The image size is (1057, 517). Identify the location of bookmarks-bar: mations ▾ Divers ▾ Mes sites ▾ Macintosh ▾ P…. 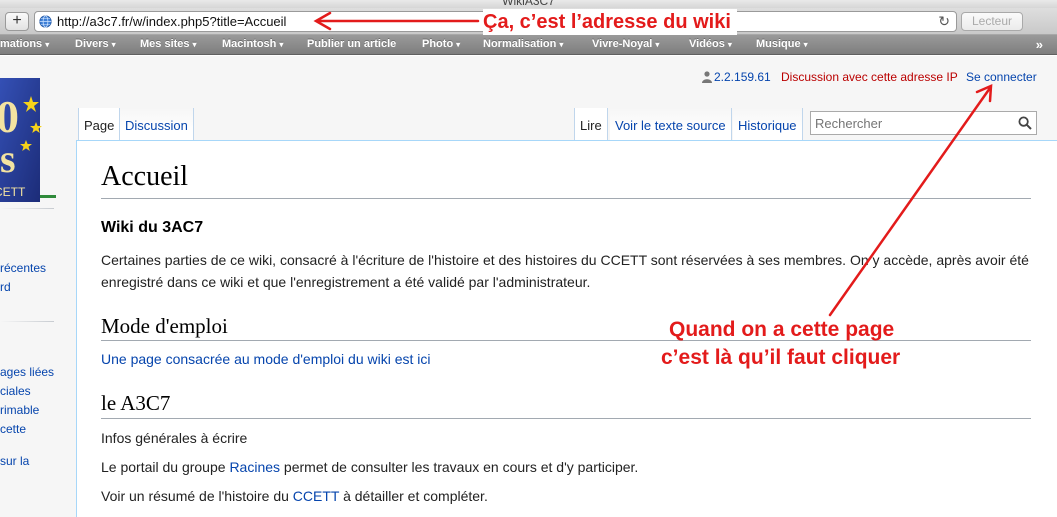
(528, 45).